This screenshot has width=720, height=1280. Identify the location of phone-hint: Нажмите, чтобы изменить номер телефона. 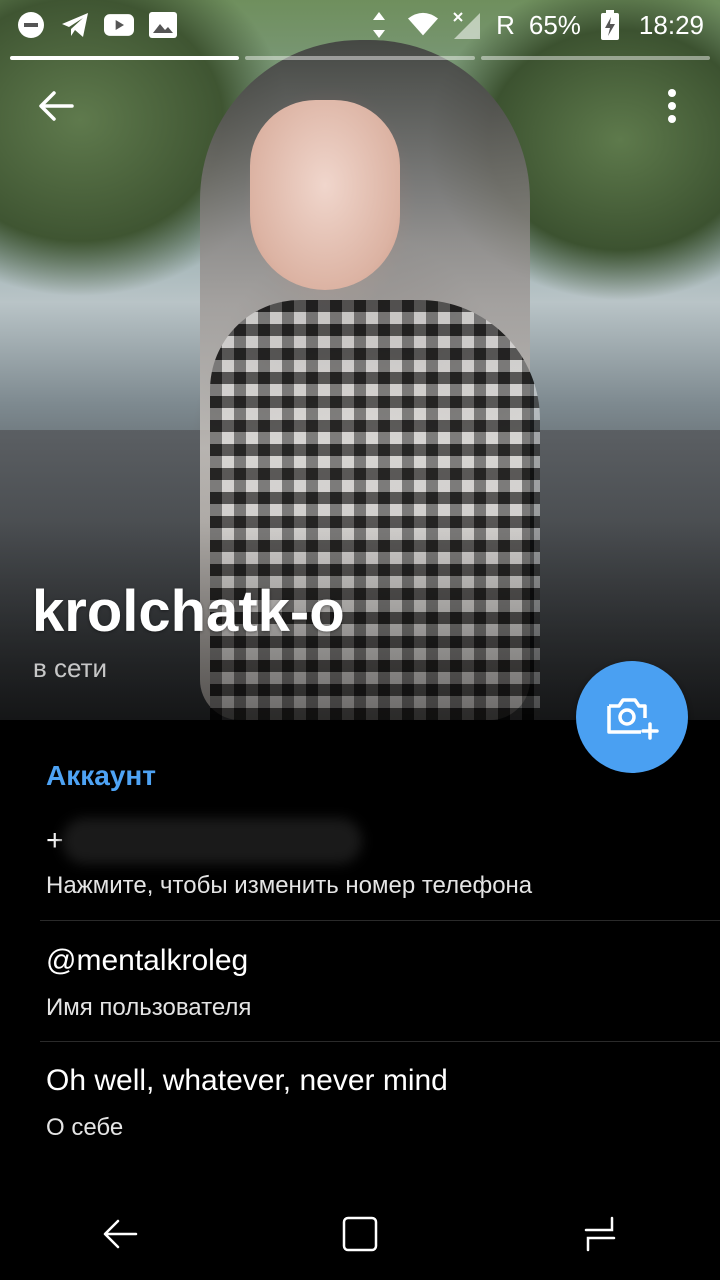
(289, 885).